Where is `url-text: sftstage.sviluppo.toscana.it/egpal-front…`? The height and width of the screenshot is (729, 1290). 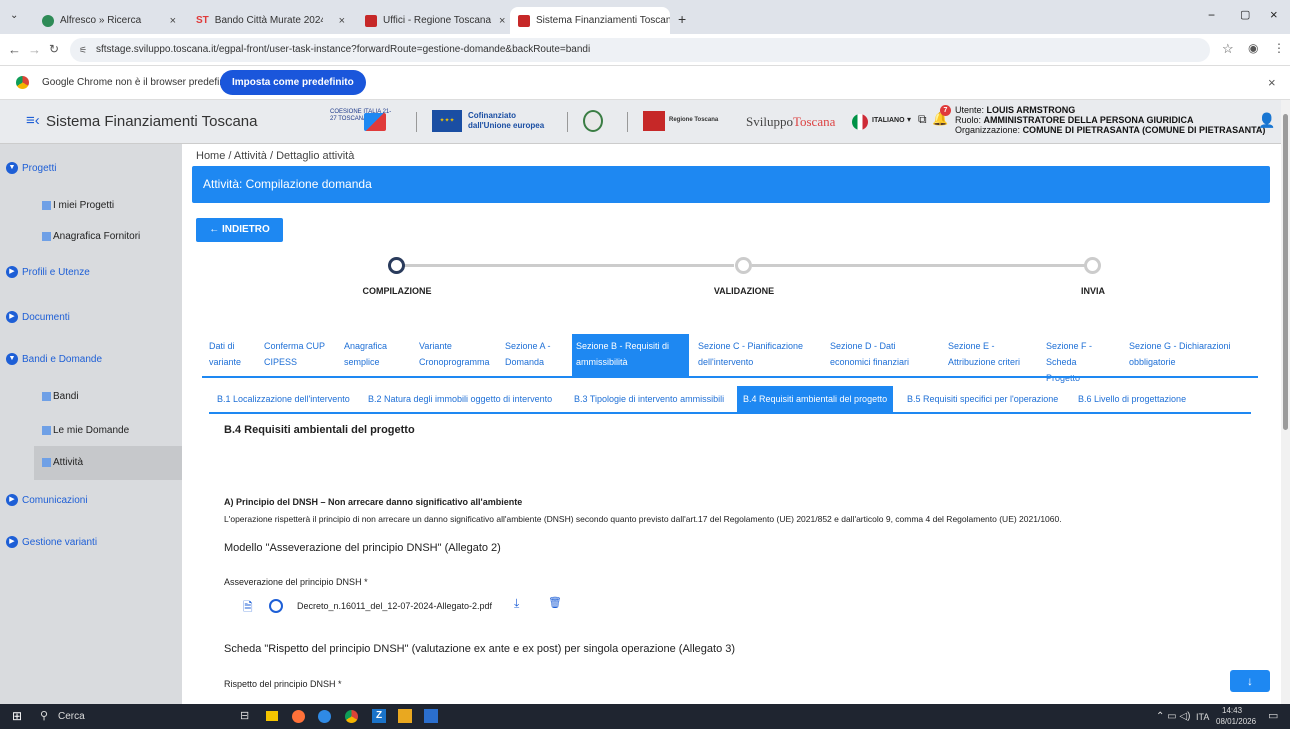
url-text: sftstage.sviluppo.toscana.it/egpal-front… is located at coordinates (343, 49).